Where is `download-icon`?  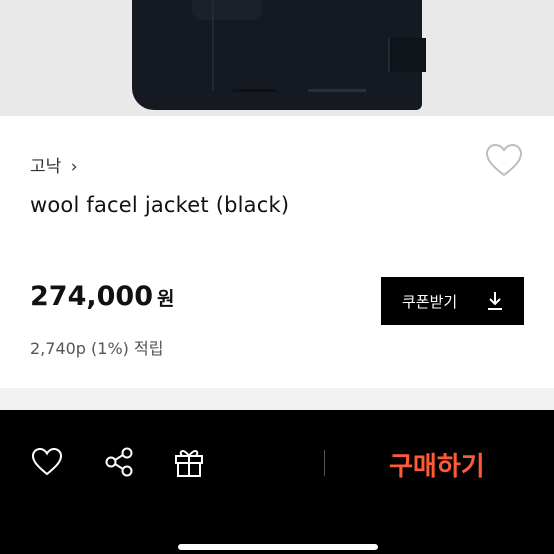
download-icon is located at coordinates (495, 301).